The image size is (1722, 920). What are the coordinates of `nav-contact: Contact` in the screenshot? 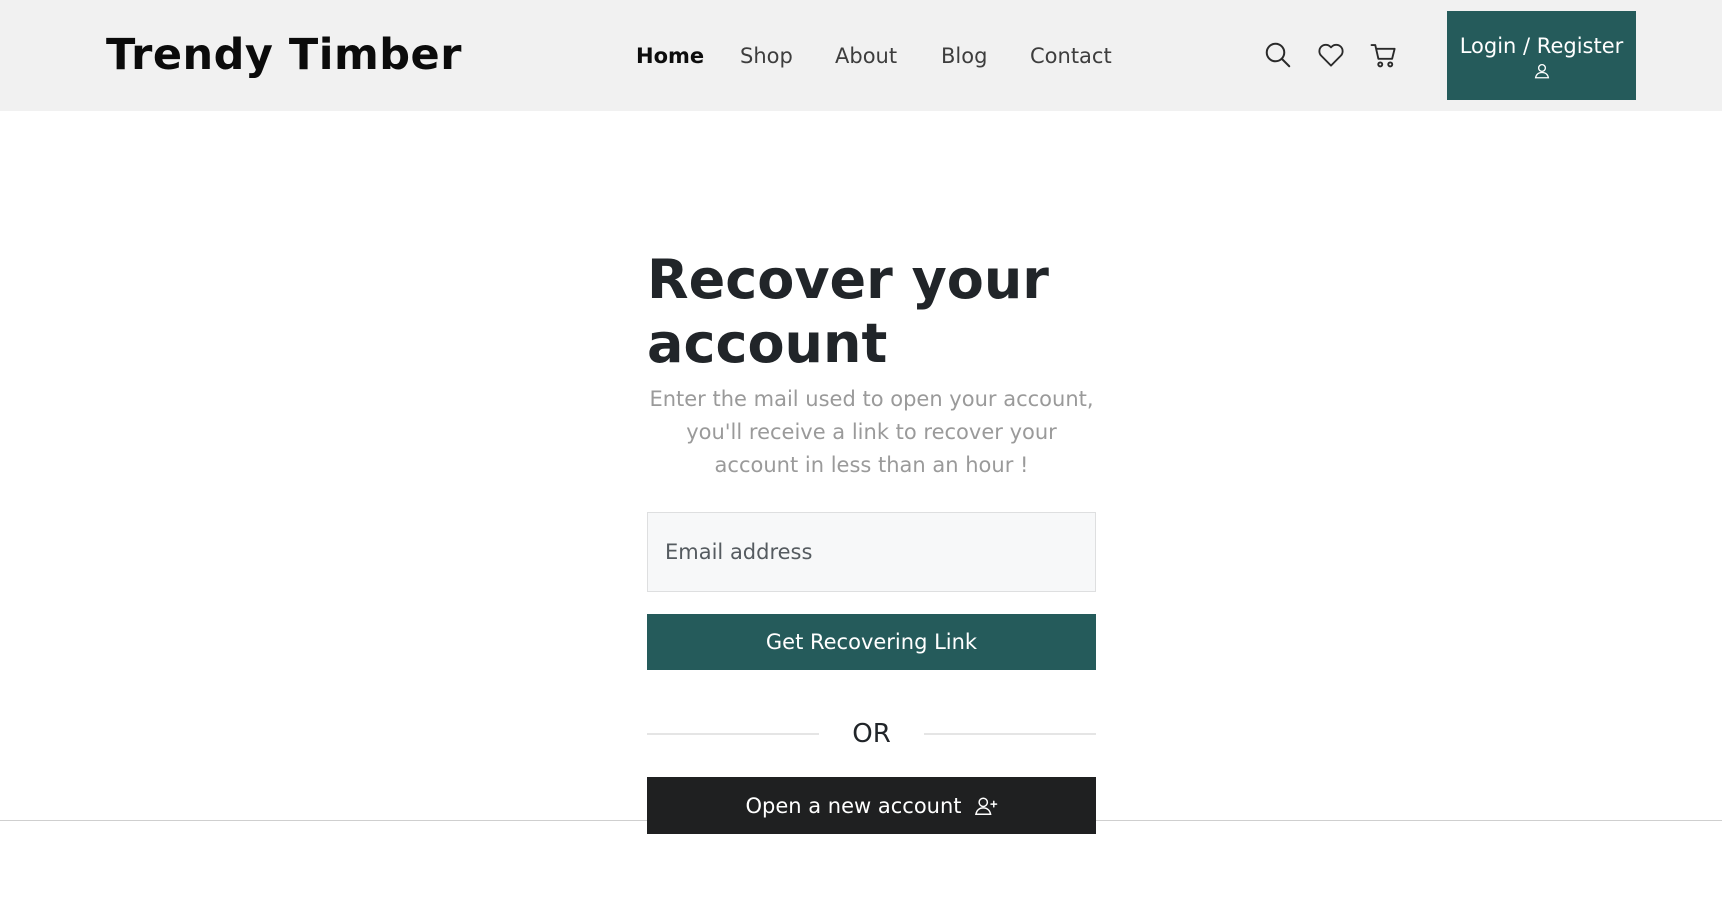 It's located at (1071, 56).